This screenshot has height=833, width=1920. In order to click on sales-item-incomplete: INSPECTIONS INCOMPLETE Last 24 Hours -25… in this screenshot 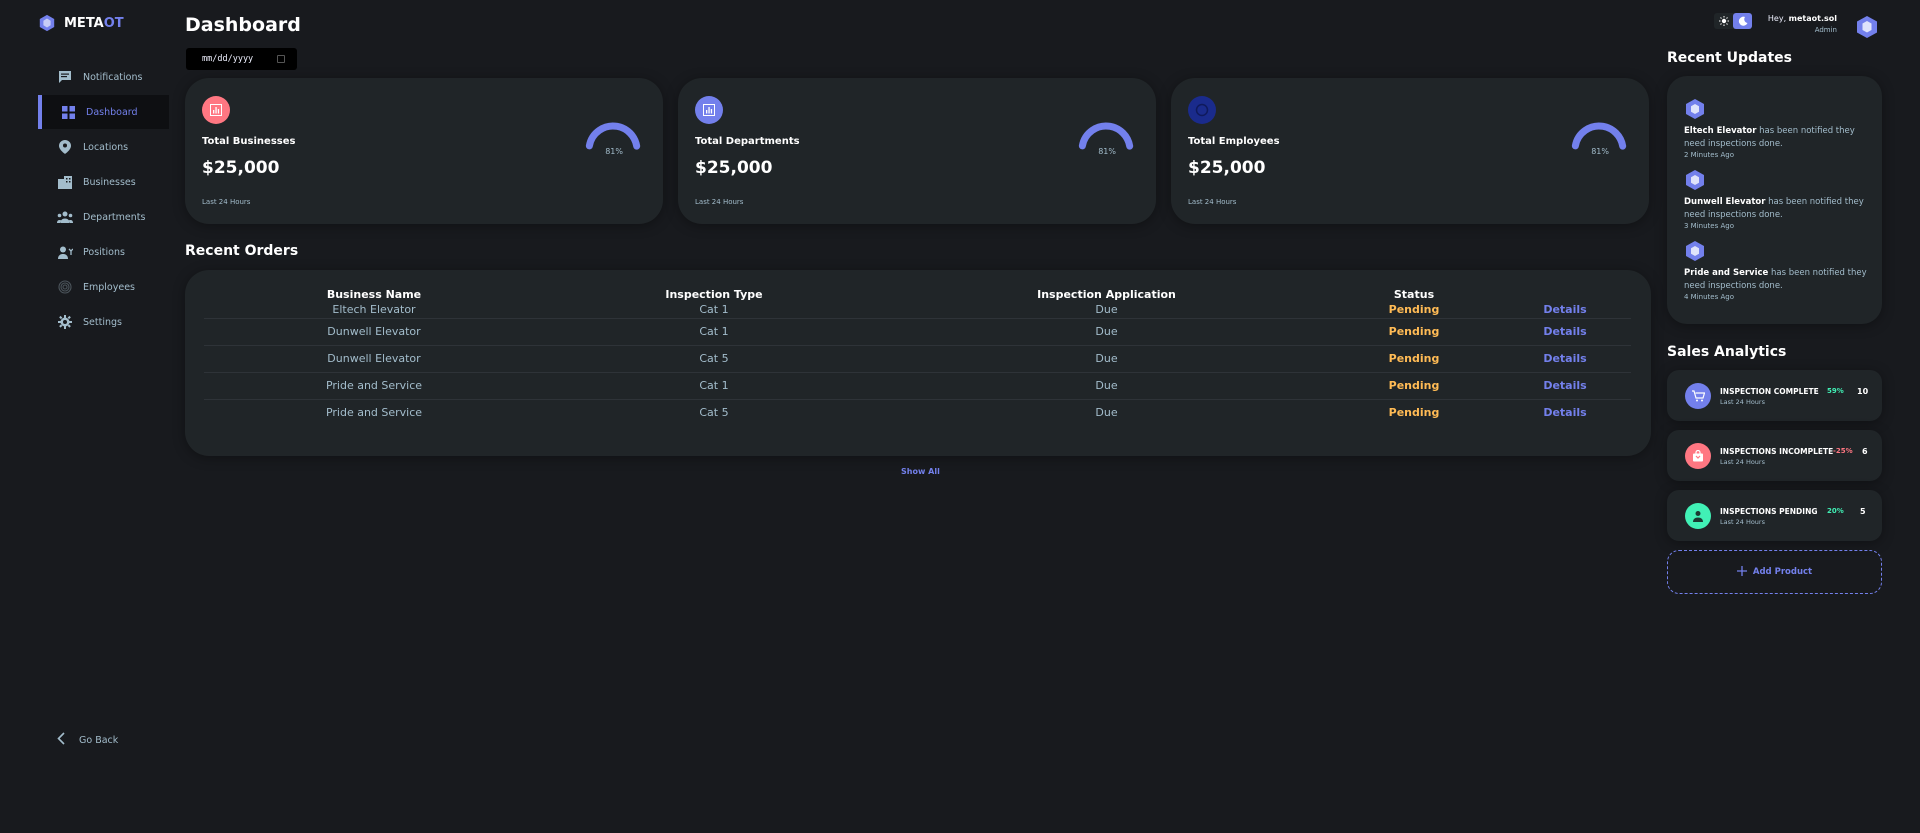, I will do `click(1774, 455)`.